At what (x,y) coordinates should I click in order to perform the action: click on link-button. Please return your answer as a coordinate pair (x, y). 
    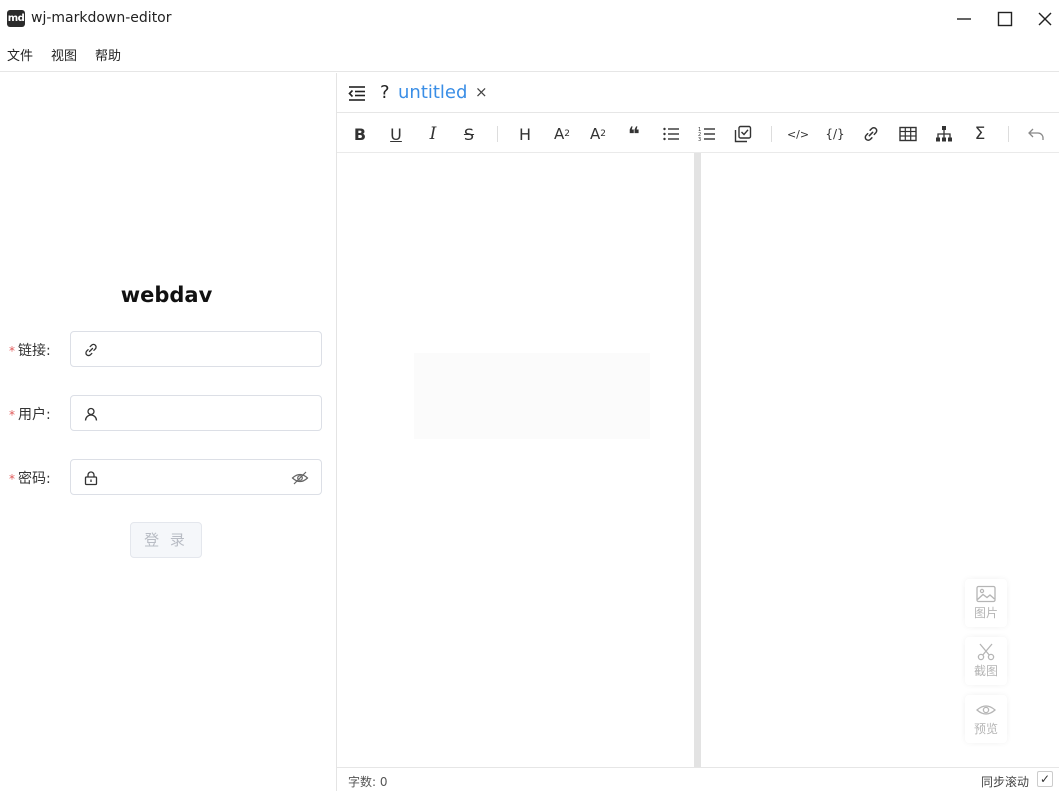
    Looking at the image, I should click on (871, 134).